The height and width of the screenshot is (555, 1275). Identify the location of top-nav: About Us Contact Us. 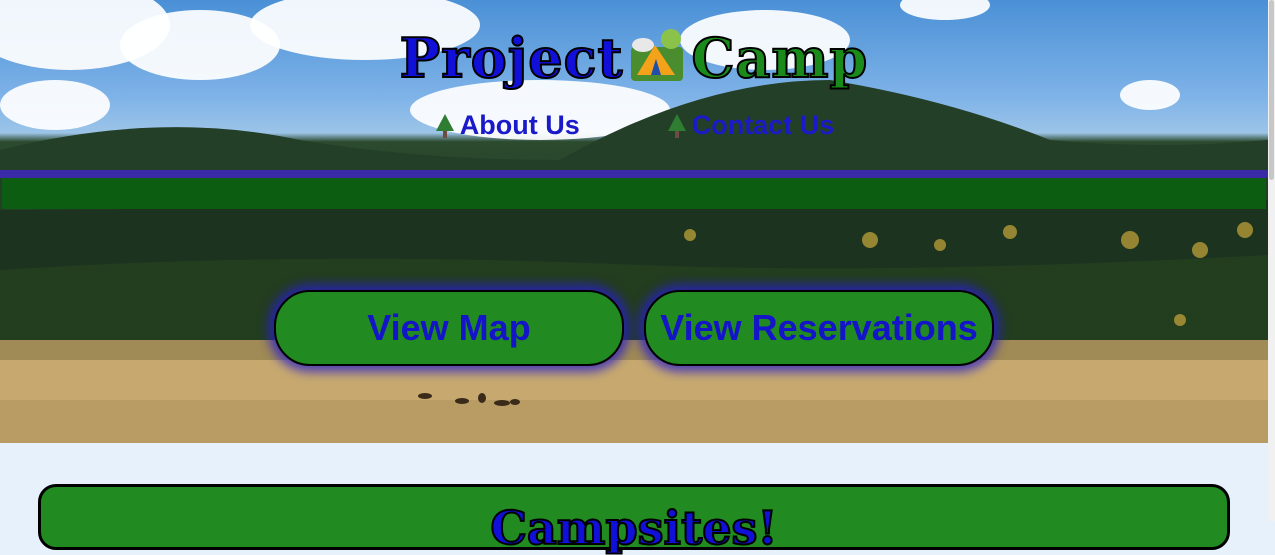
(634, 125).